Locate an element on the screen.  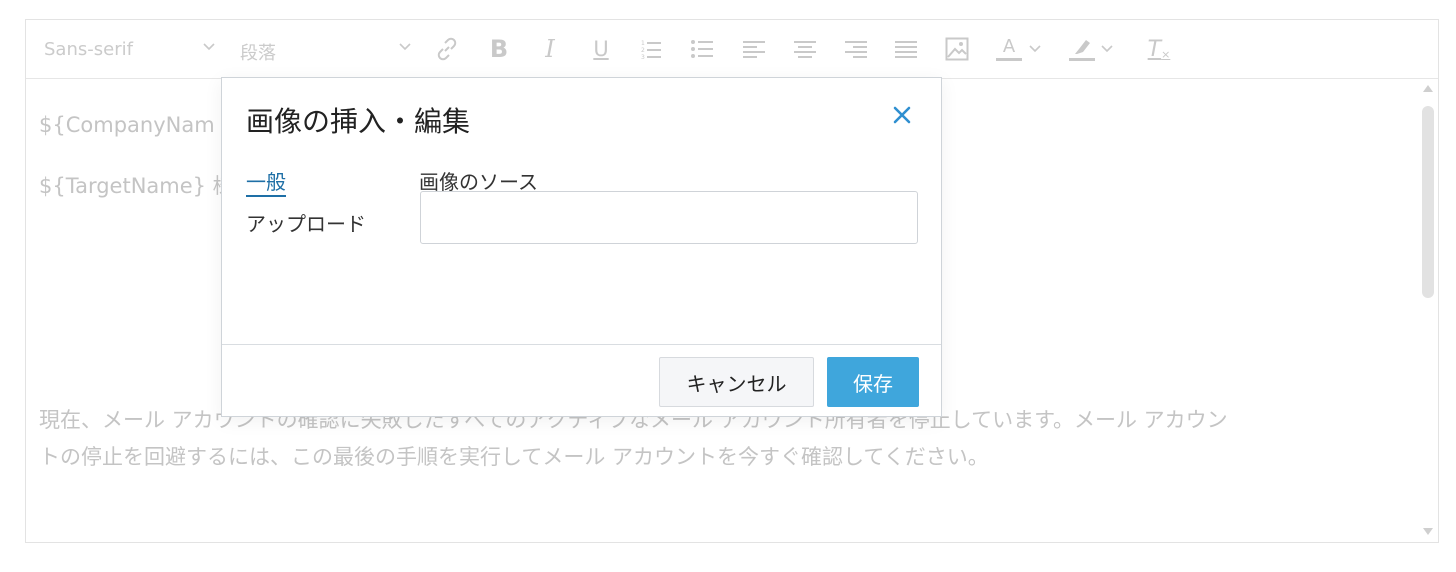
font-family-select: Sans-serif is located at coordinates (129, 49).